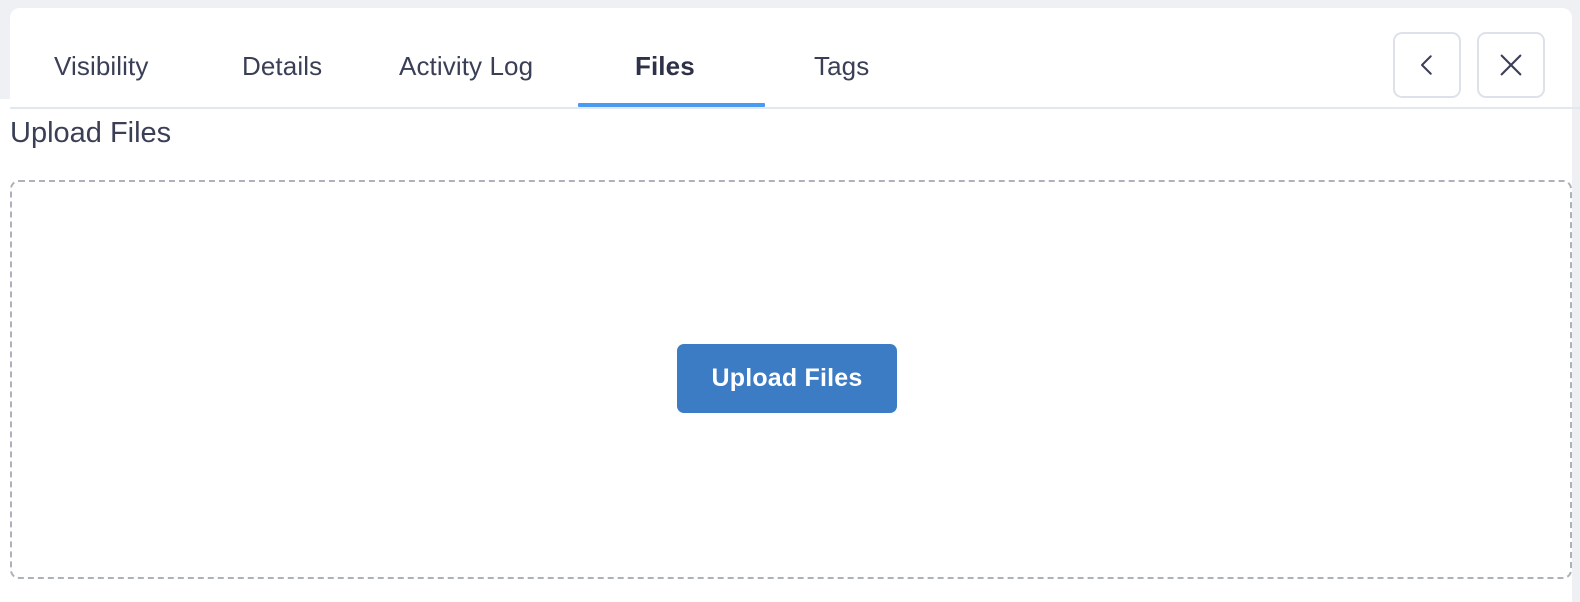  I want to click on tab-bar-divider, so click(795, 108).